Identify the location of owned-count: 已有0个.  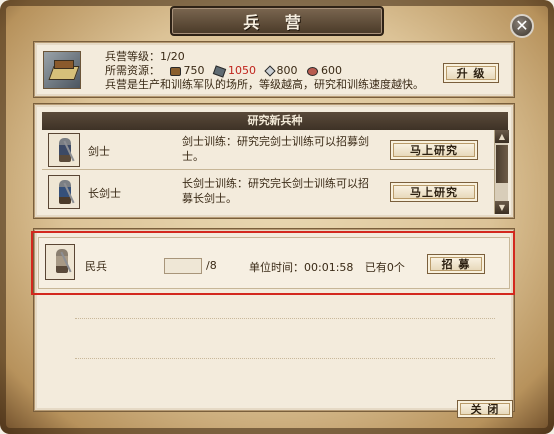
(384, 267).